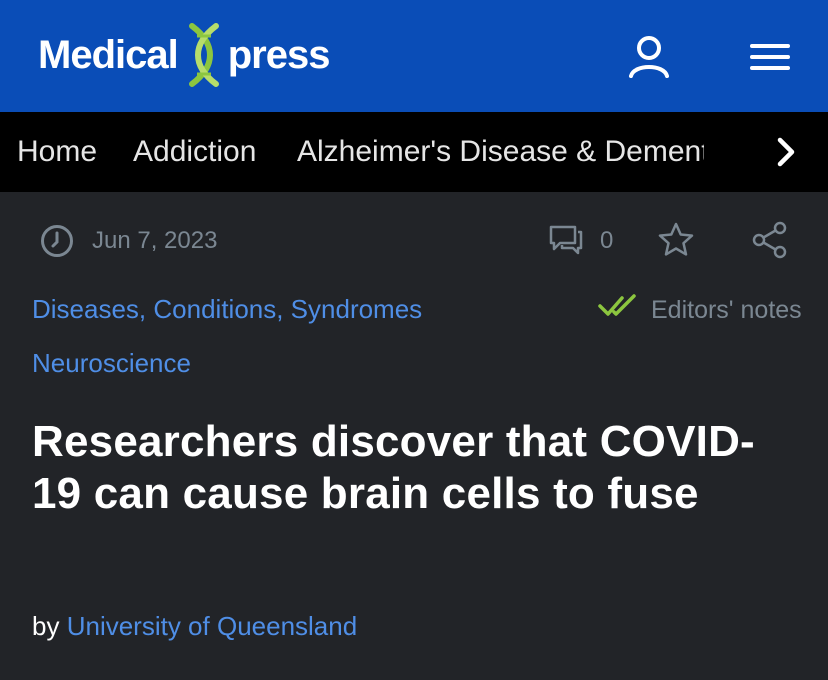 The image size is (828, 680). What do you see at coordinates (770, 57) in the screenshot?
I see `hamburger-menu-icon` at bounding box center [770, 57].